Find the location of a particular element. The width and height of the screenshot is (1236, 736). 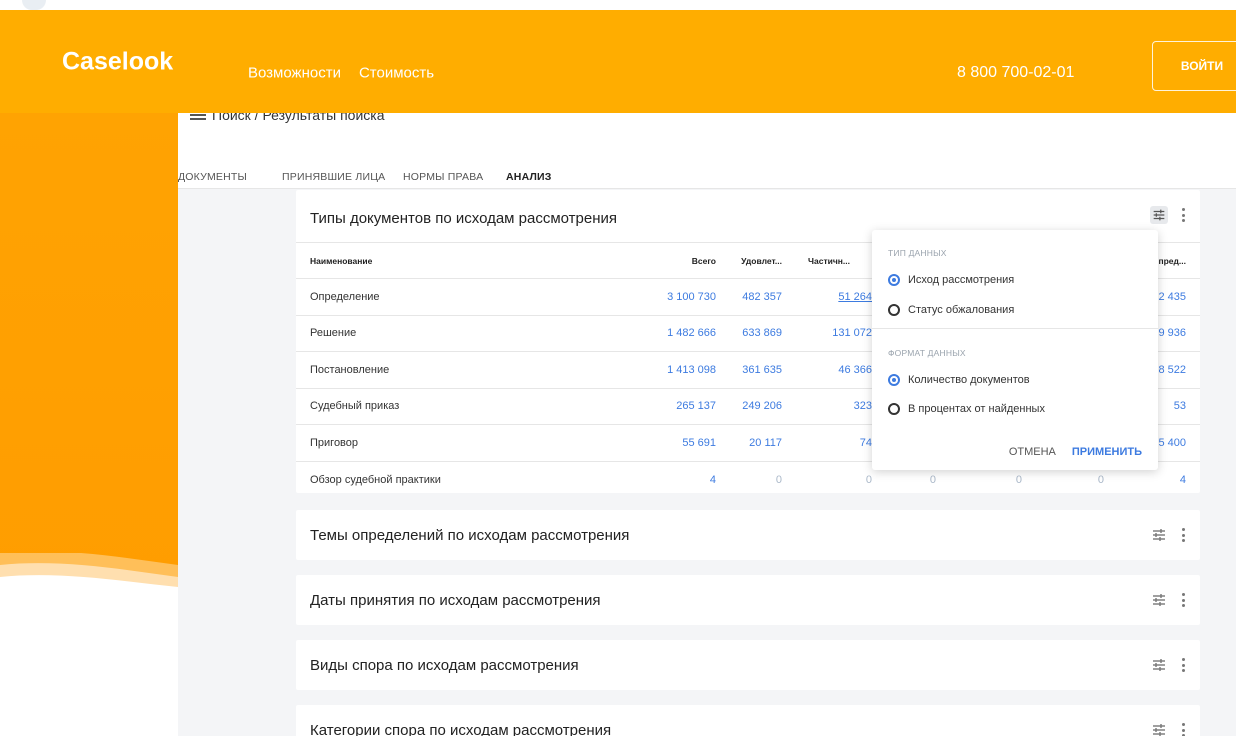

nav-pricing-link: Стоимость is located at coordinates (396, 73).